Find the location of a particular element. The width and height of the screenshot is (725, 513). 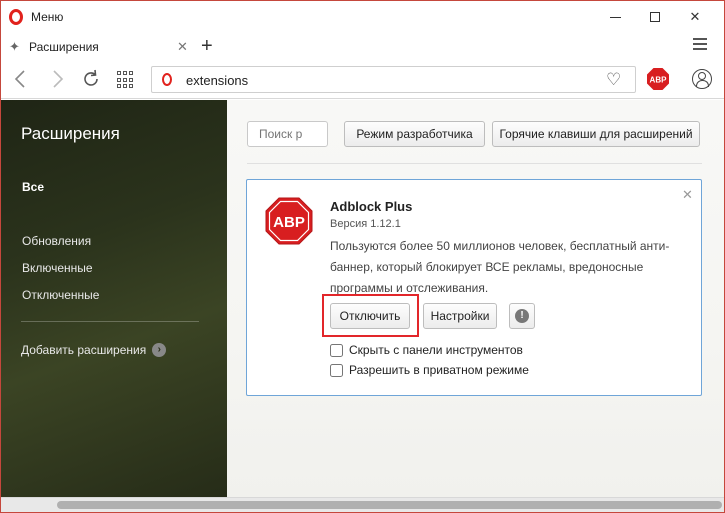

sidebar-item-all: Все is located at coordinates (33, 187).